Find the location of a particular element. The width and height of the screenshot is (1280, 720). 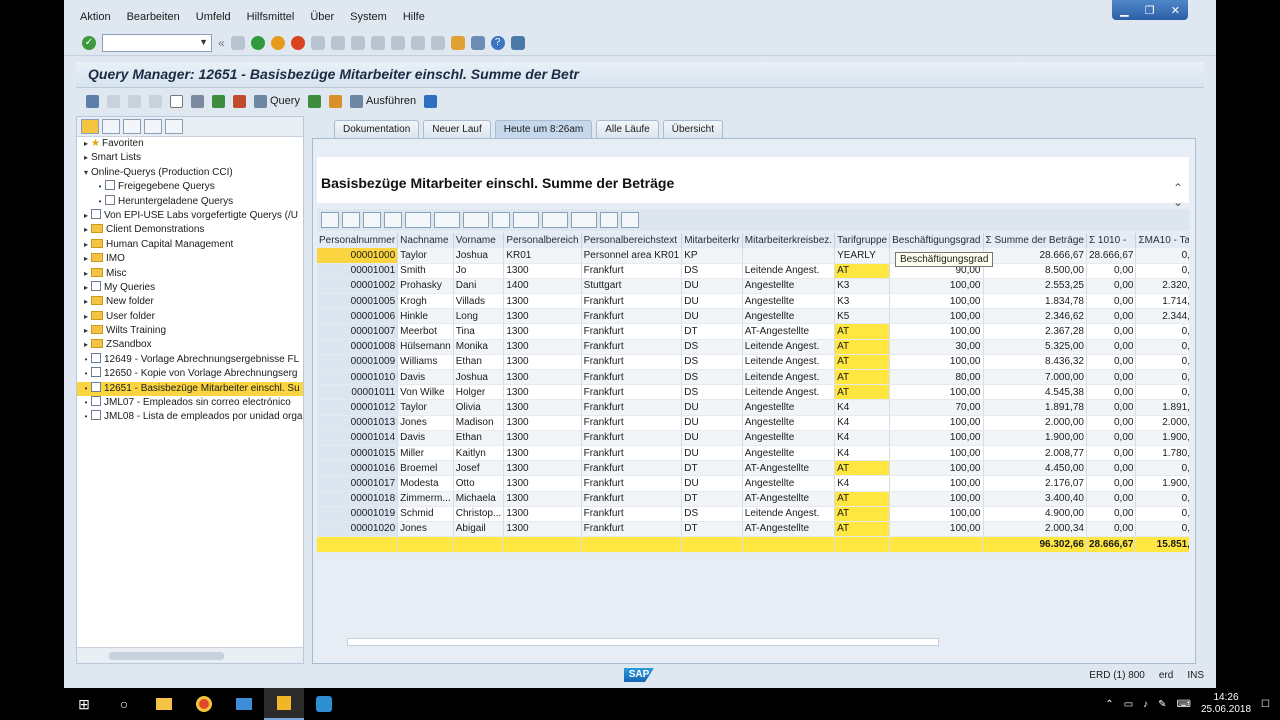

tree-item: ▸ ★ Favoriten is located at coordinates (190, 144).